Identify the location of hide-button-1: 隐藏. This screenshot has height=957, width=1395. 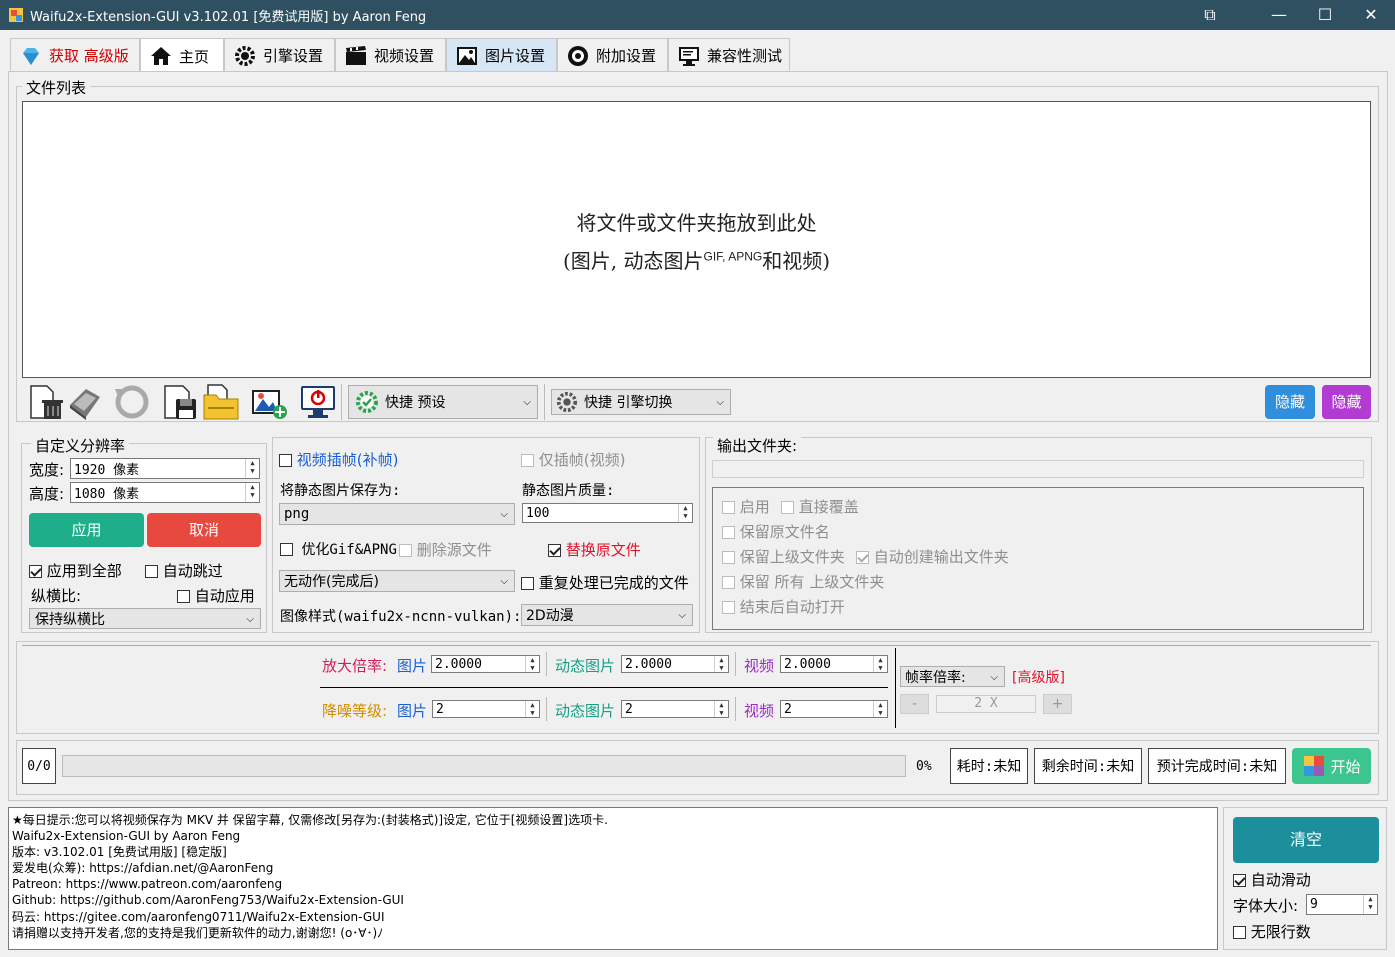
(1290, 402).